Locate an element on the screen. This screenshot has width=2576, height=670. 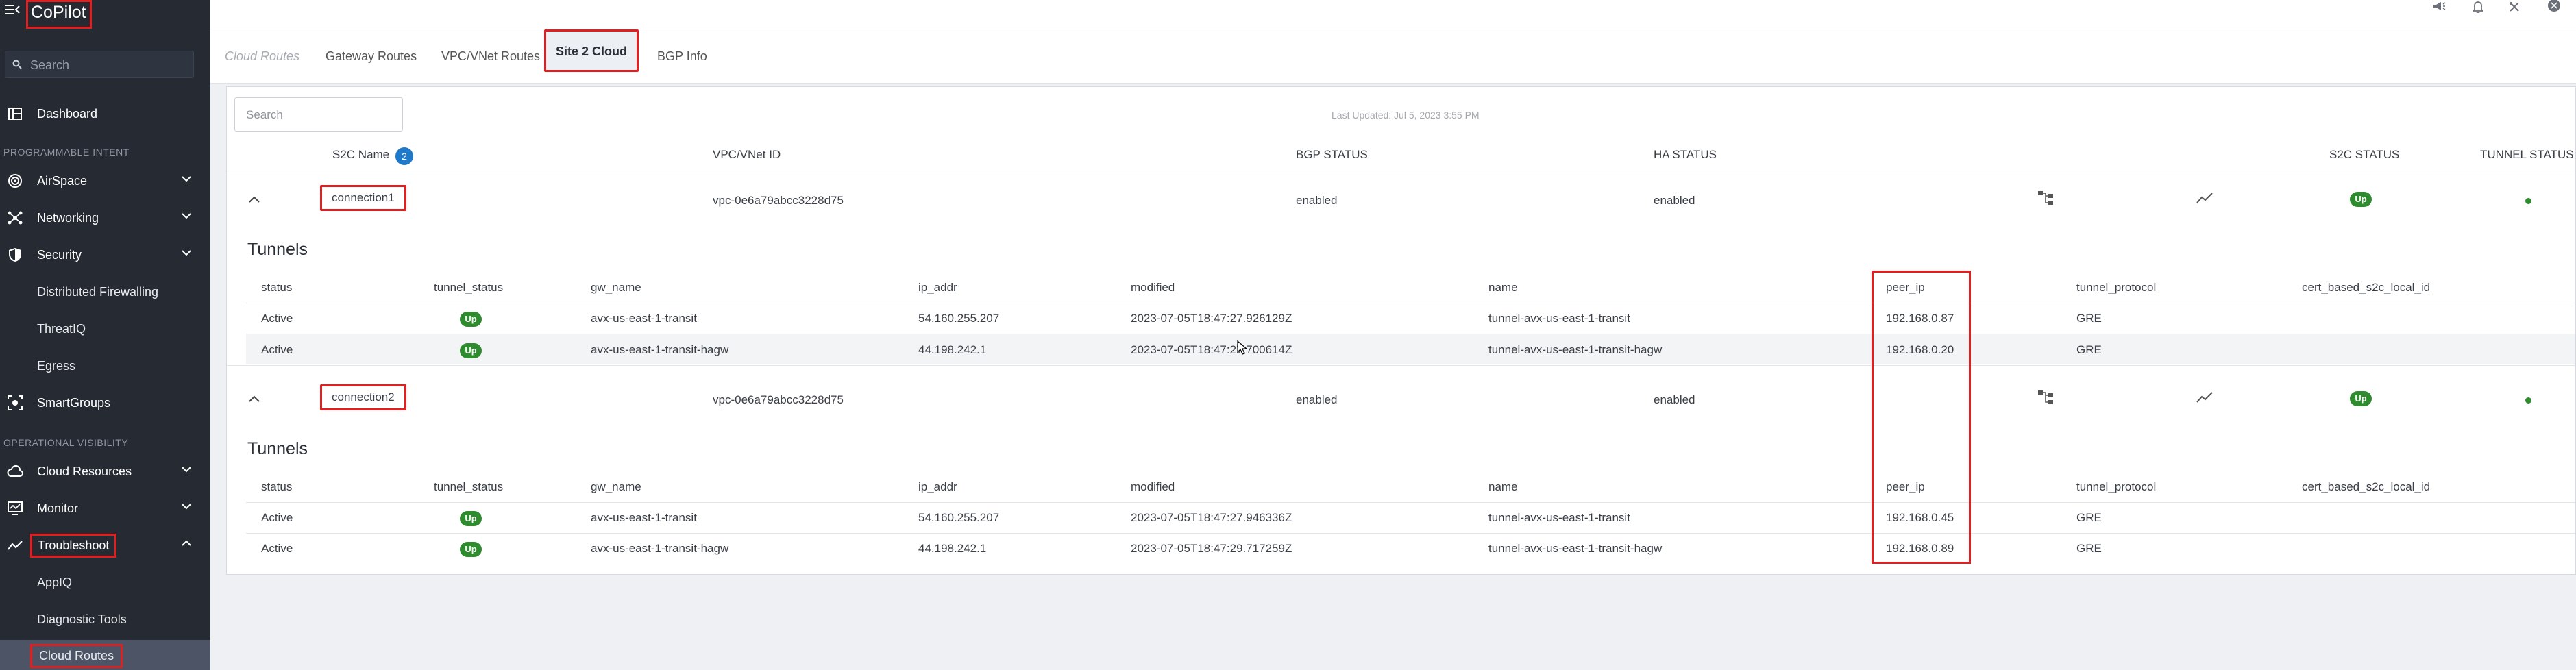
col-s2c-name: S2C Name is located at coordinates (360, 155).